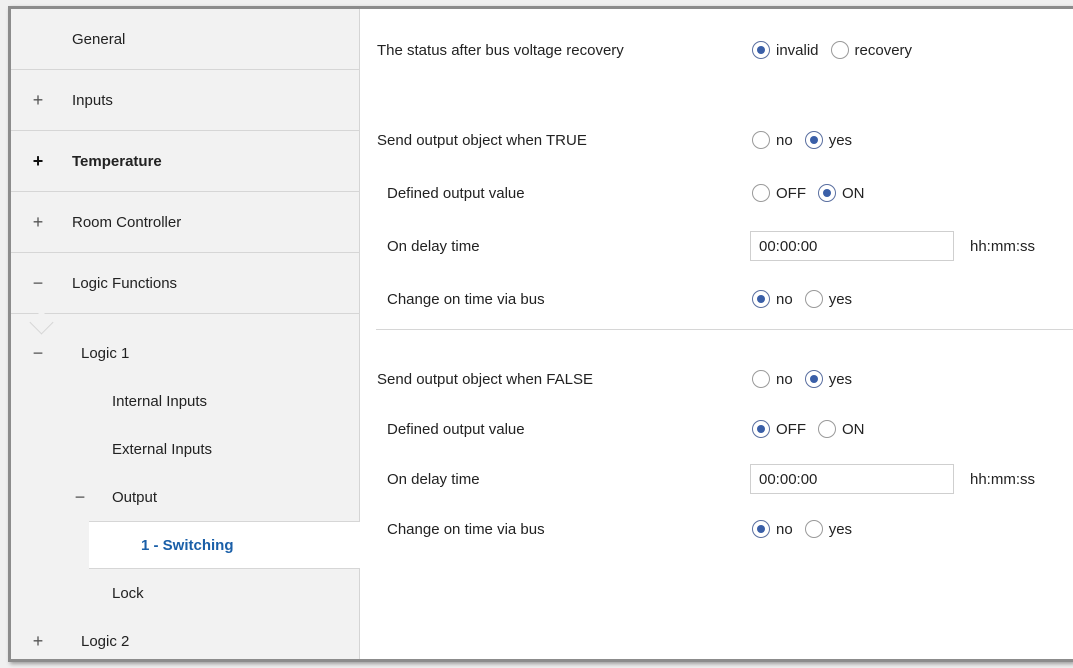 This screenshot has height=668, width=1073. I want to click on sidebar-item-inputs: + Inputs, so click(185, 100).